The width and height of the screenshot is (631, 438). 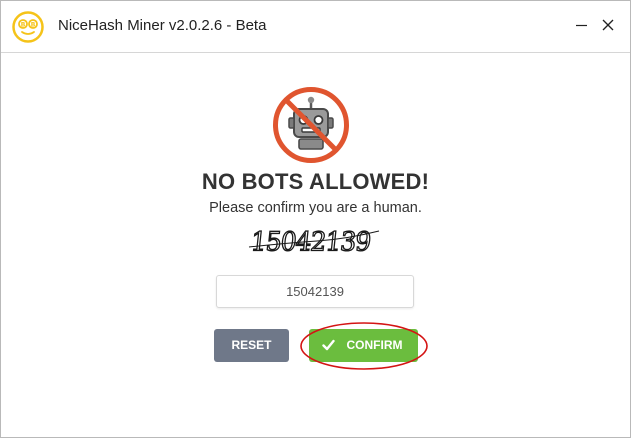 I want to click on reset-button: RESET, so click(x=251, y=345).